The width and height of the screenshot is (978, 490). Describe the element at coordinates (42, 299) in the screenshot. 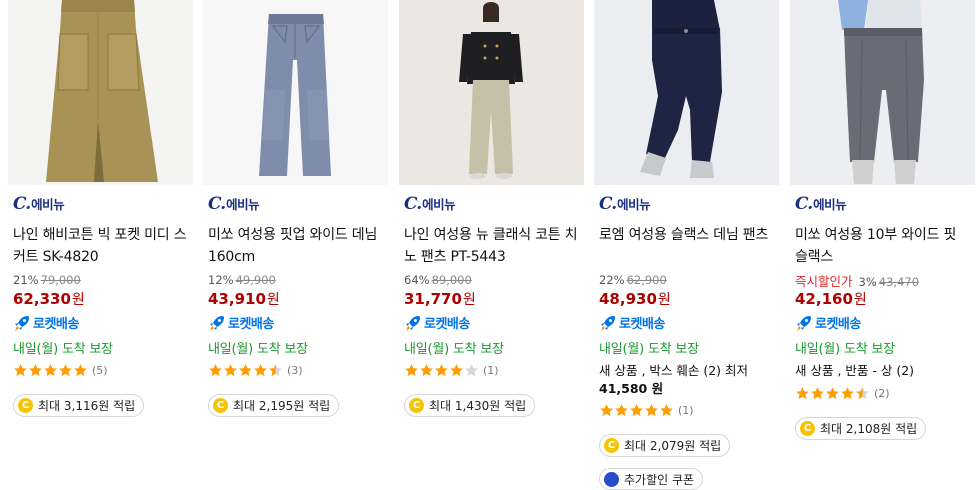

I see `price-value: 62,330` at that location.